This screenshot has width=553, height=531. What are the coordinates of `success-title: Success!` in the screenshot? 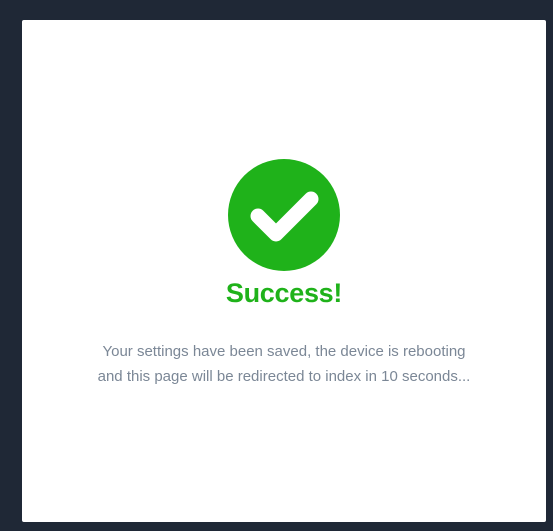 It's located at (284, 293).